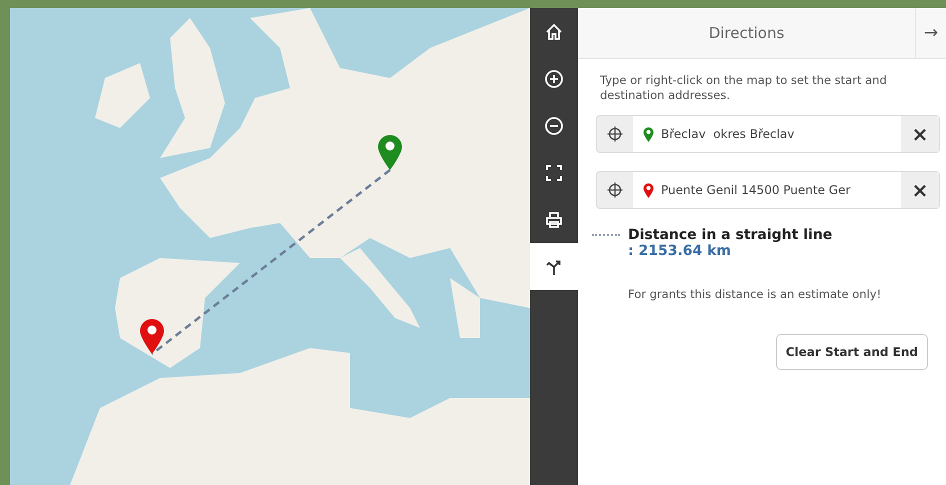 This screenshot has width=946, height=485. Describe the element at coordinates (746, 33) in the screenshot. I see `panel-title: Directions` at that location.